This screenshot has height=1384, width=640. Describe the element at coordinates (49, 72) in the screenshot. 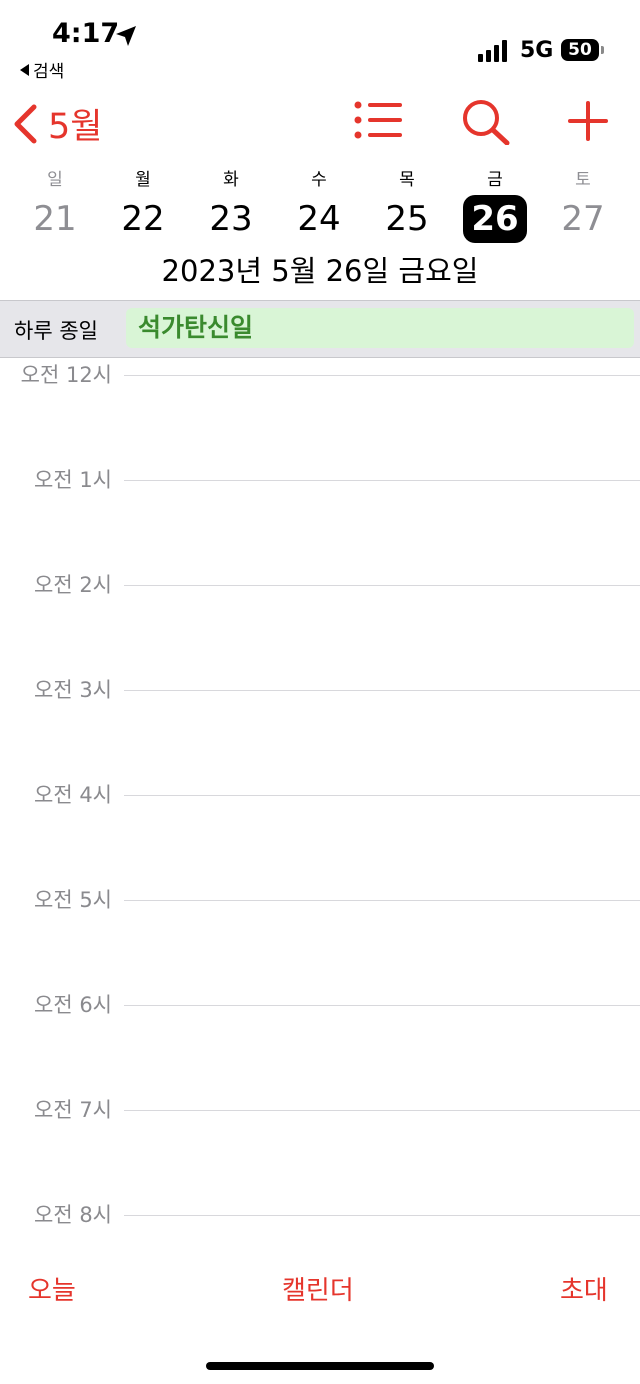

I see `back-to-search-label: 검색` at that location.